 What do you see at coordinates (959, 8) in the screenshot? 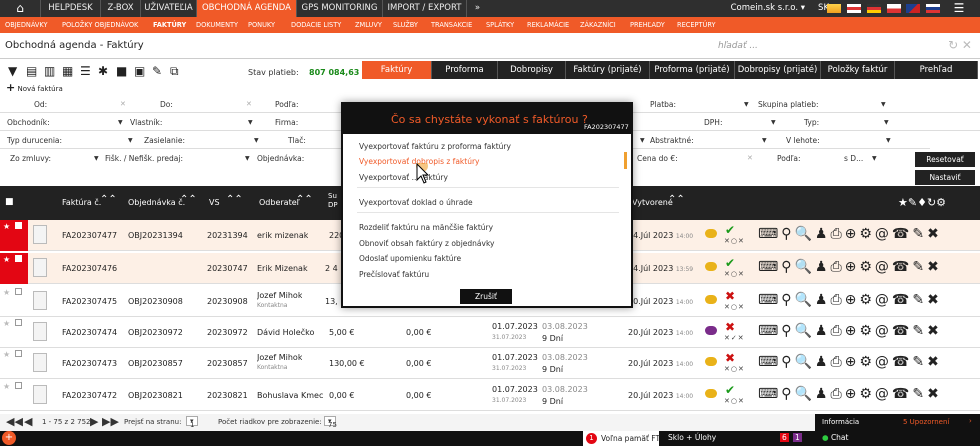
I see `hamburger-menu-icon: ☰` at bounding box center [959, 8].